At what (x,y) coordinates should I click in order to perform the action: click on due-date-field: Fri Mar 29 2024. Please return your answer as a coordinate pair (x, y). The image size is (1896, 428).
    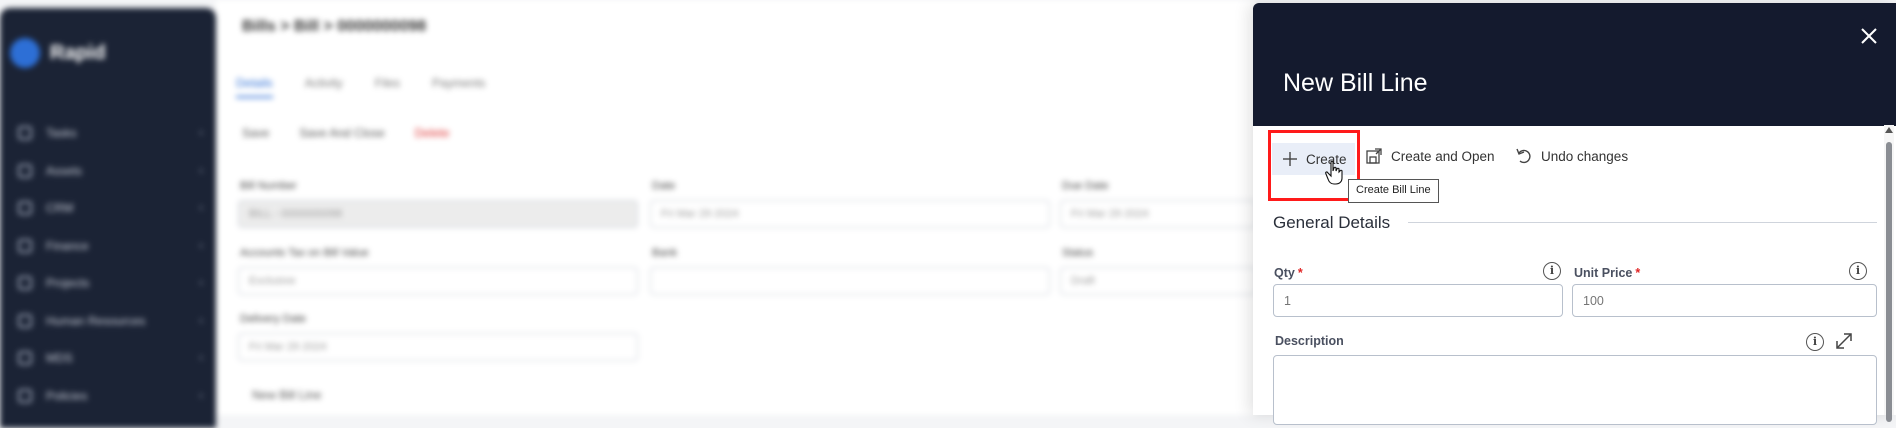
    Looking at the image, I should click on (1158, 214).